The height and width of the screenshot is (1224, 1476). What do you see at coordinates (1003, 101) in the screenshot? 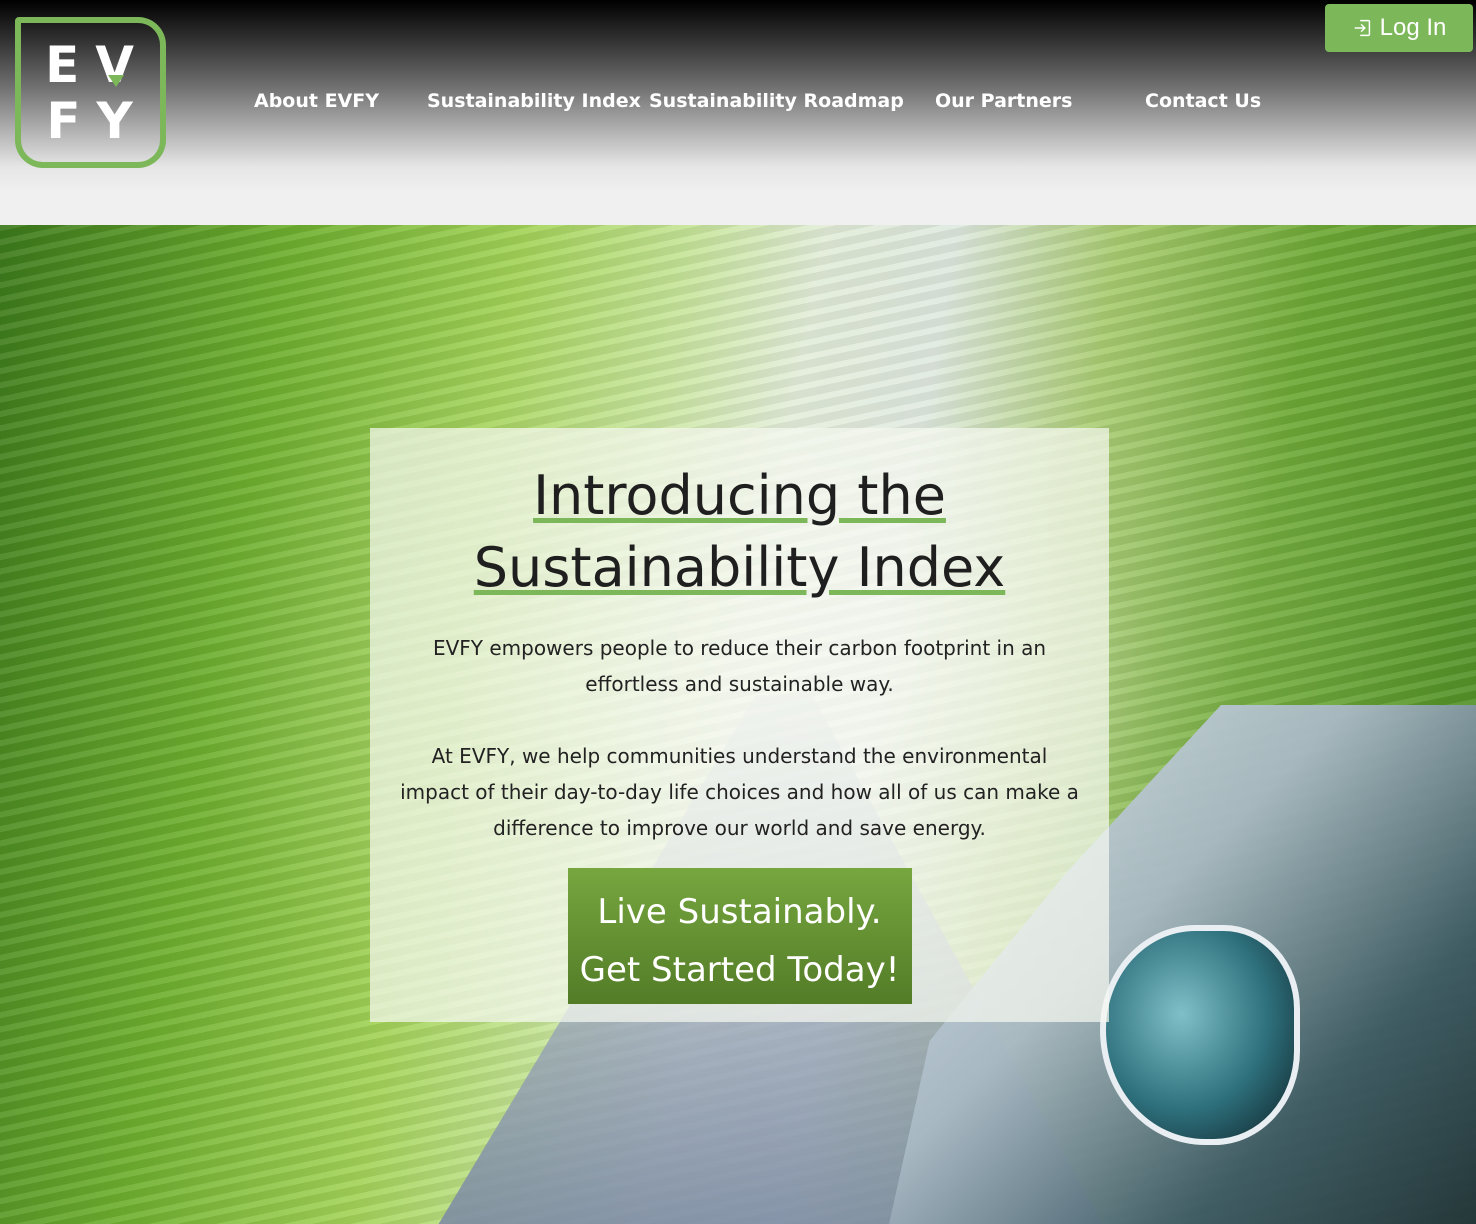
I see `nav-our-partners: Our Partners` at bounding box center [1003, 101].